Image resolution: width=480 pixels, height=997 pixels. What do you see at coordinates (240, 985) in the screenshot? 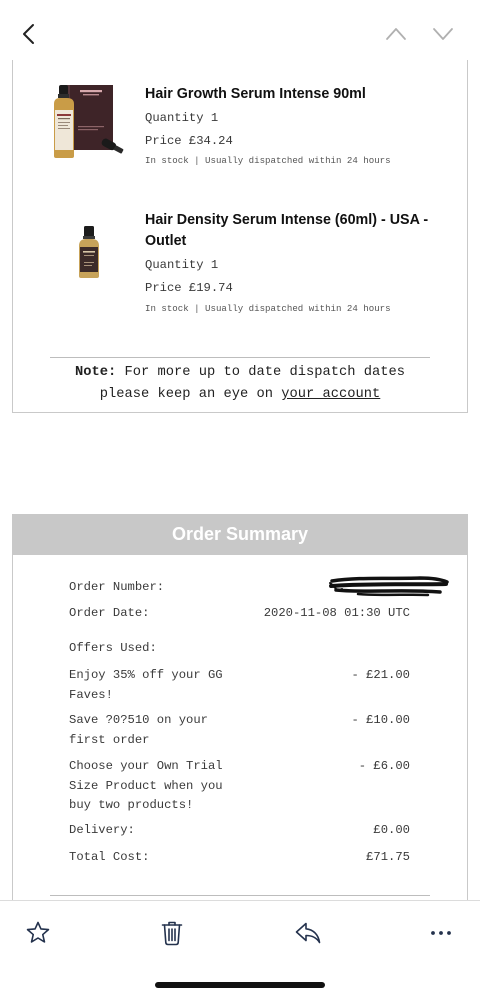
I see `home-indicator` at bounding box center [240, 985].